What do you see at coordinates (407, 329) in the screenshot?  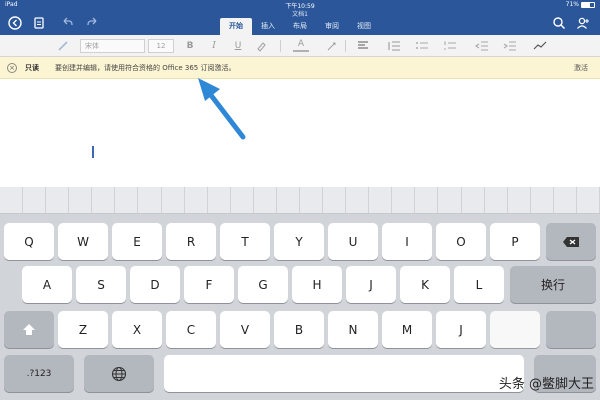 I see `key-m: M` at bounding box center [407, 329].